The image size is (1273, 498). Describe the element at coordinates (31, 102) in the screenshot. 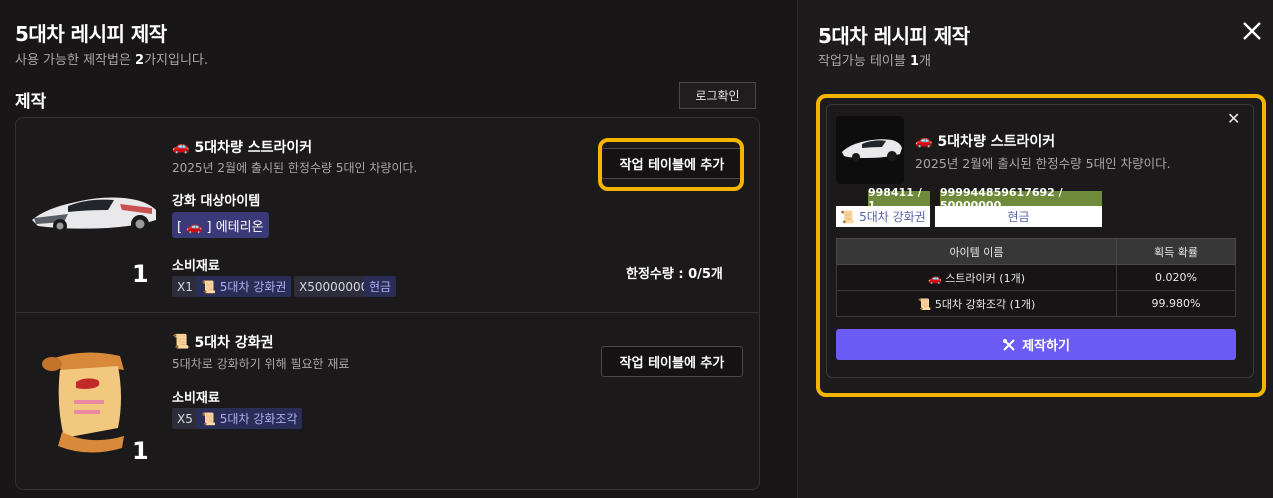

I see `section-label: 제작` at that location.